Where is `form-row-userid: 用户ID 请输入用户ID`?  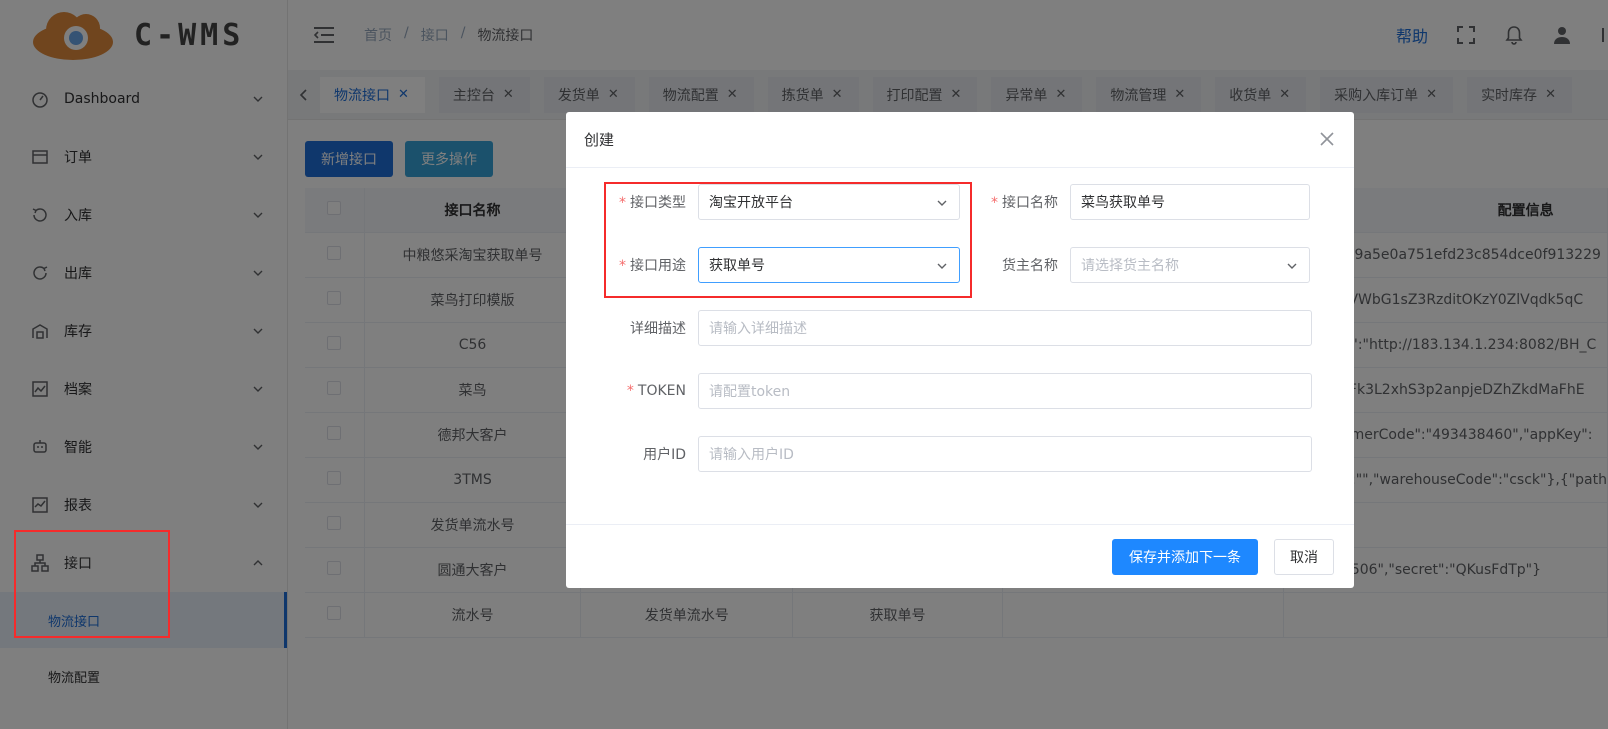 form-row-userid: 用户ID 请输入用户ID is located at coordinates (957, 454).